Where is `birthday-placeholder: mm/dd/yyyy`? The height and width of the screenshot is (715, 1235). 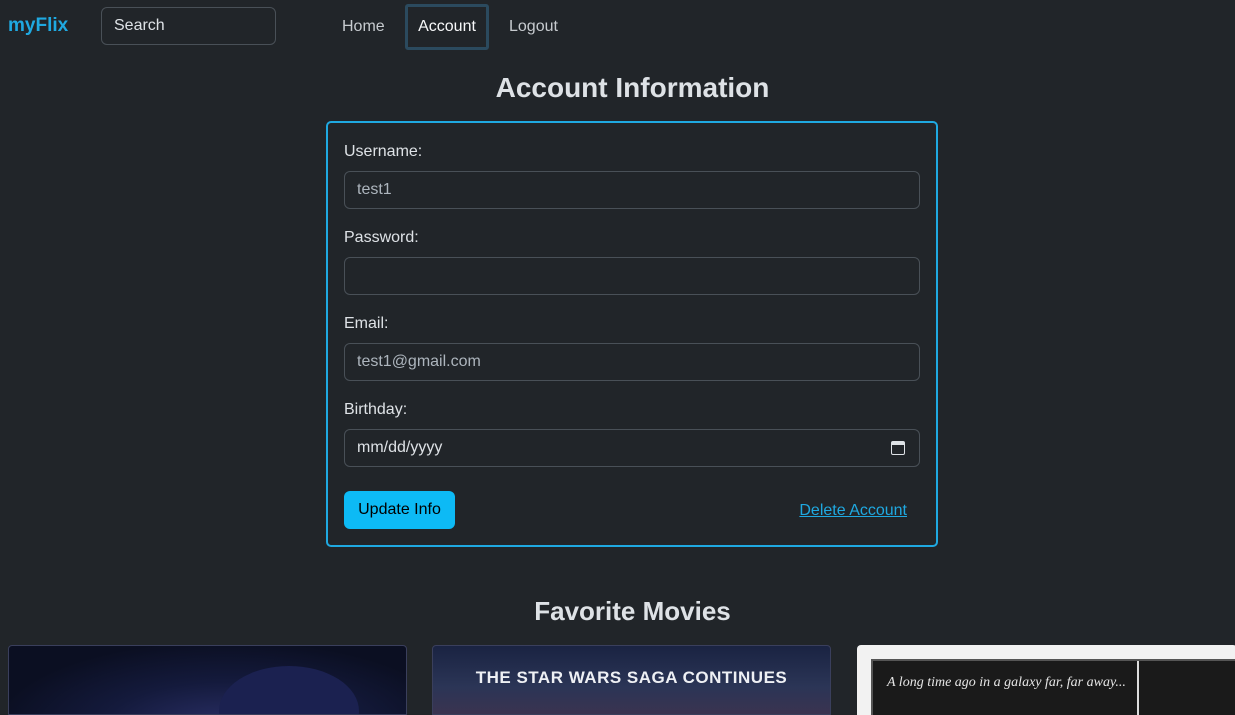
birthday-placeholder: mm/dd/yyyy is located at coordinates (400, 447).